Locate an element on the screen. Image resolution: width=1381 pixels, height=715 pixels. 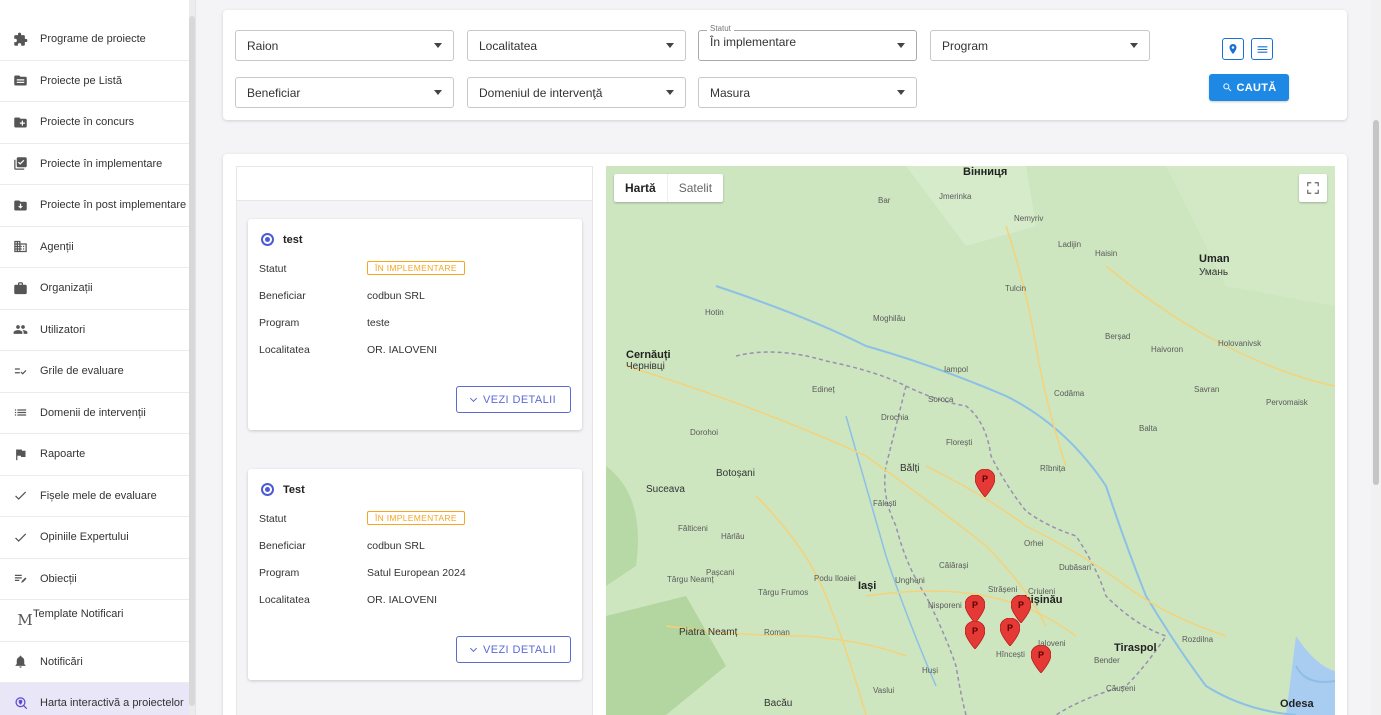
map-label: Huși is located at coordinates (930, 670).